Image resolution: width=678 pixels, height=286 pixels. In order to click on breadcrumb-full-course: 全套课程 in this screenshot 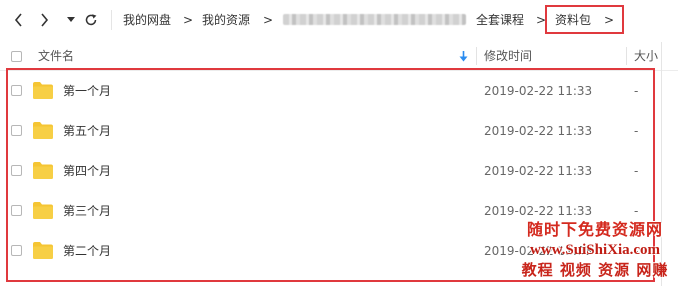, I will do `click(500, 20)`.